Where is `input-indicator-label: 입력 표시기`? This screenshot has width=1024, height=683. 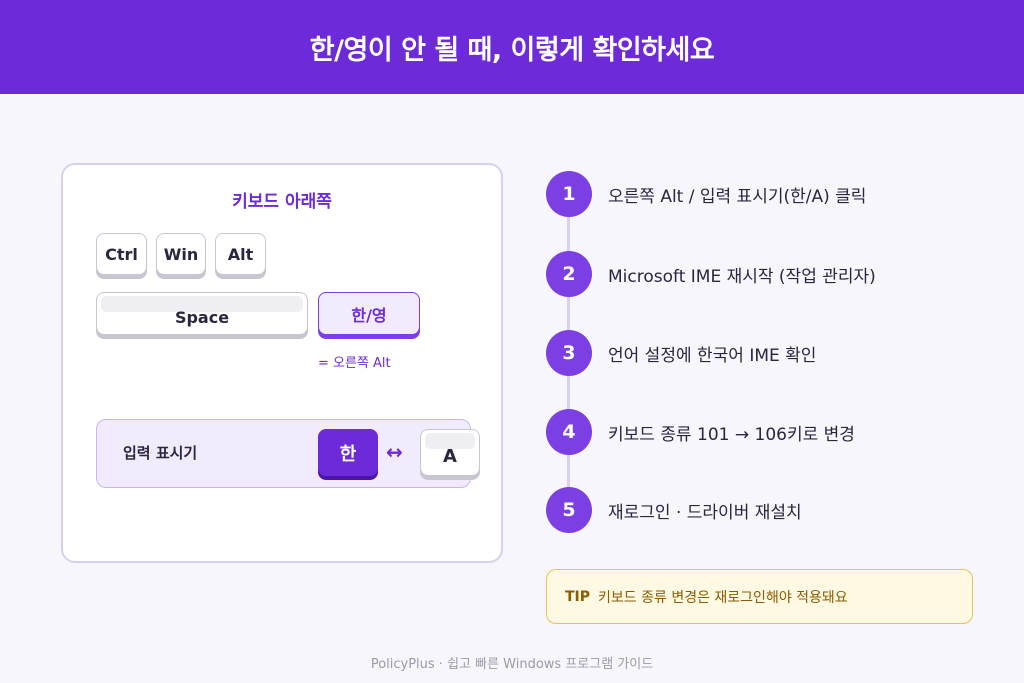 input-indicator-label: 입력 표시기 is located at coordinates (160, 453).